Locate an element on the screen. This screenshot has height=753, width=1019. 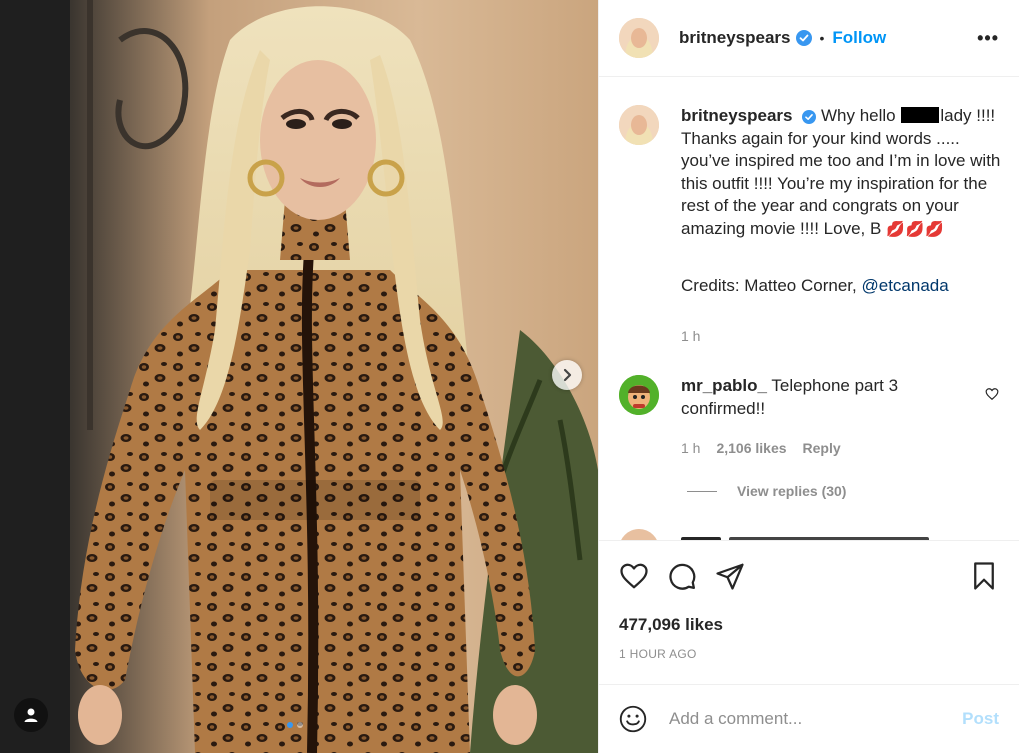
carousel-dot-active is located at coordinates (290, 725).